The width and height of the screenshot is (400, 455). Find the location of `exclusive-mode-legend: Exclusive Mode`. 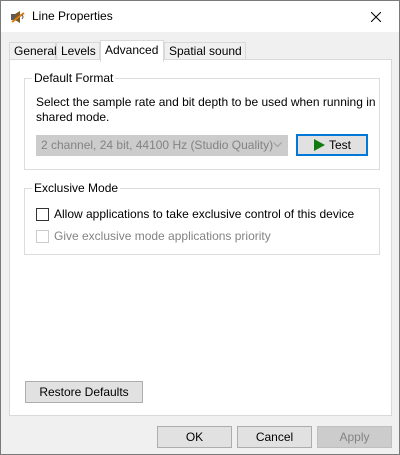

exclusive-mode-legend: Exclusive Mode is located at coordinates (76, 188).